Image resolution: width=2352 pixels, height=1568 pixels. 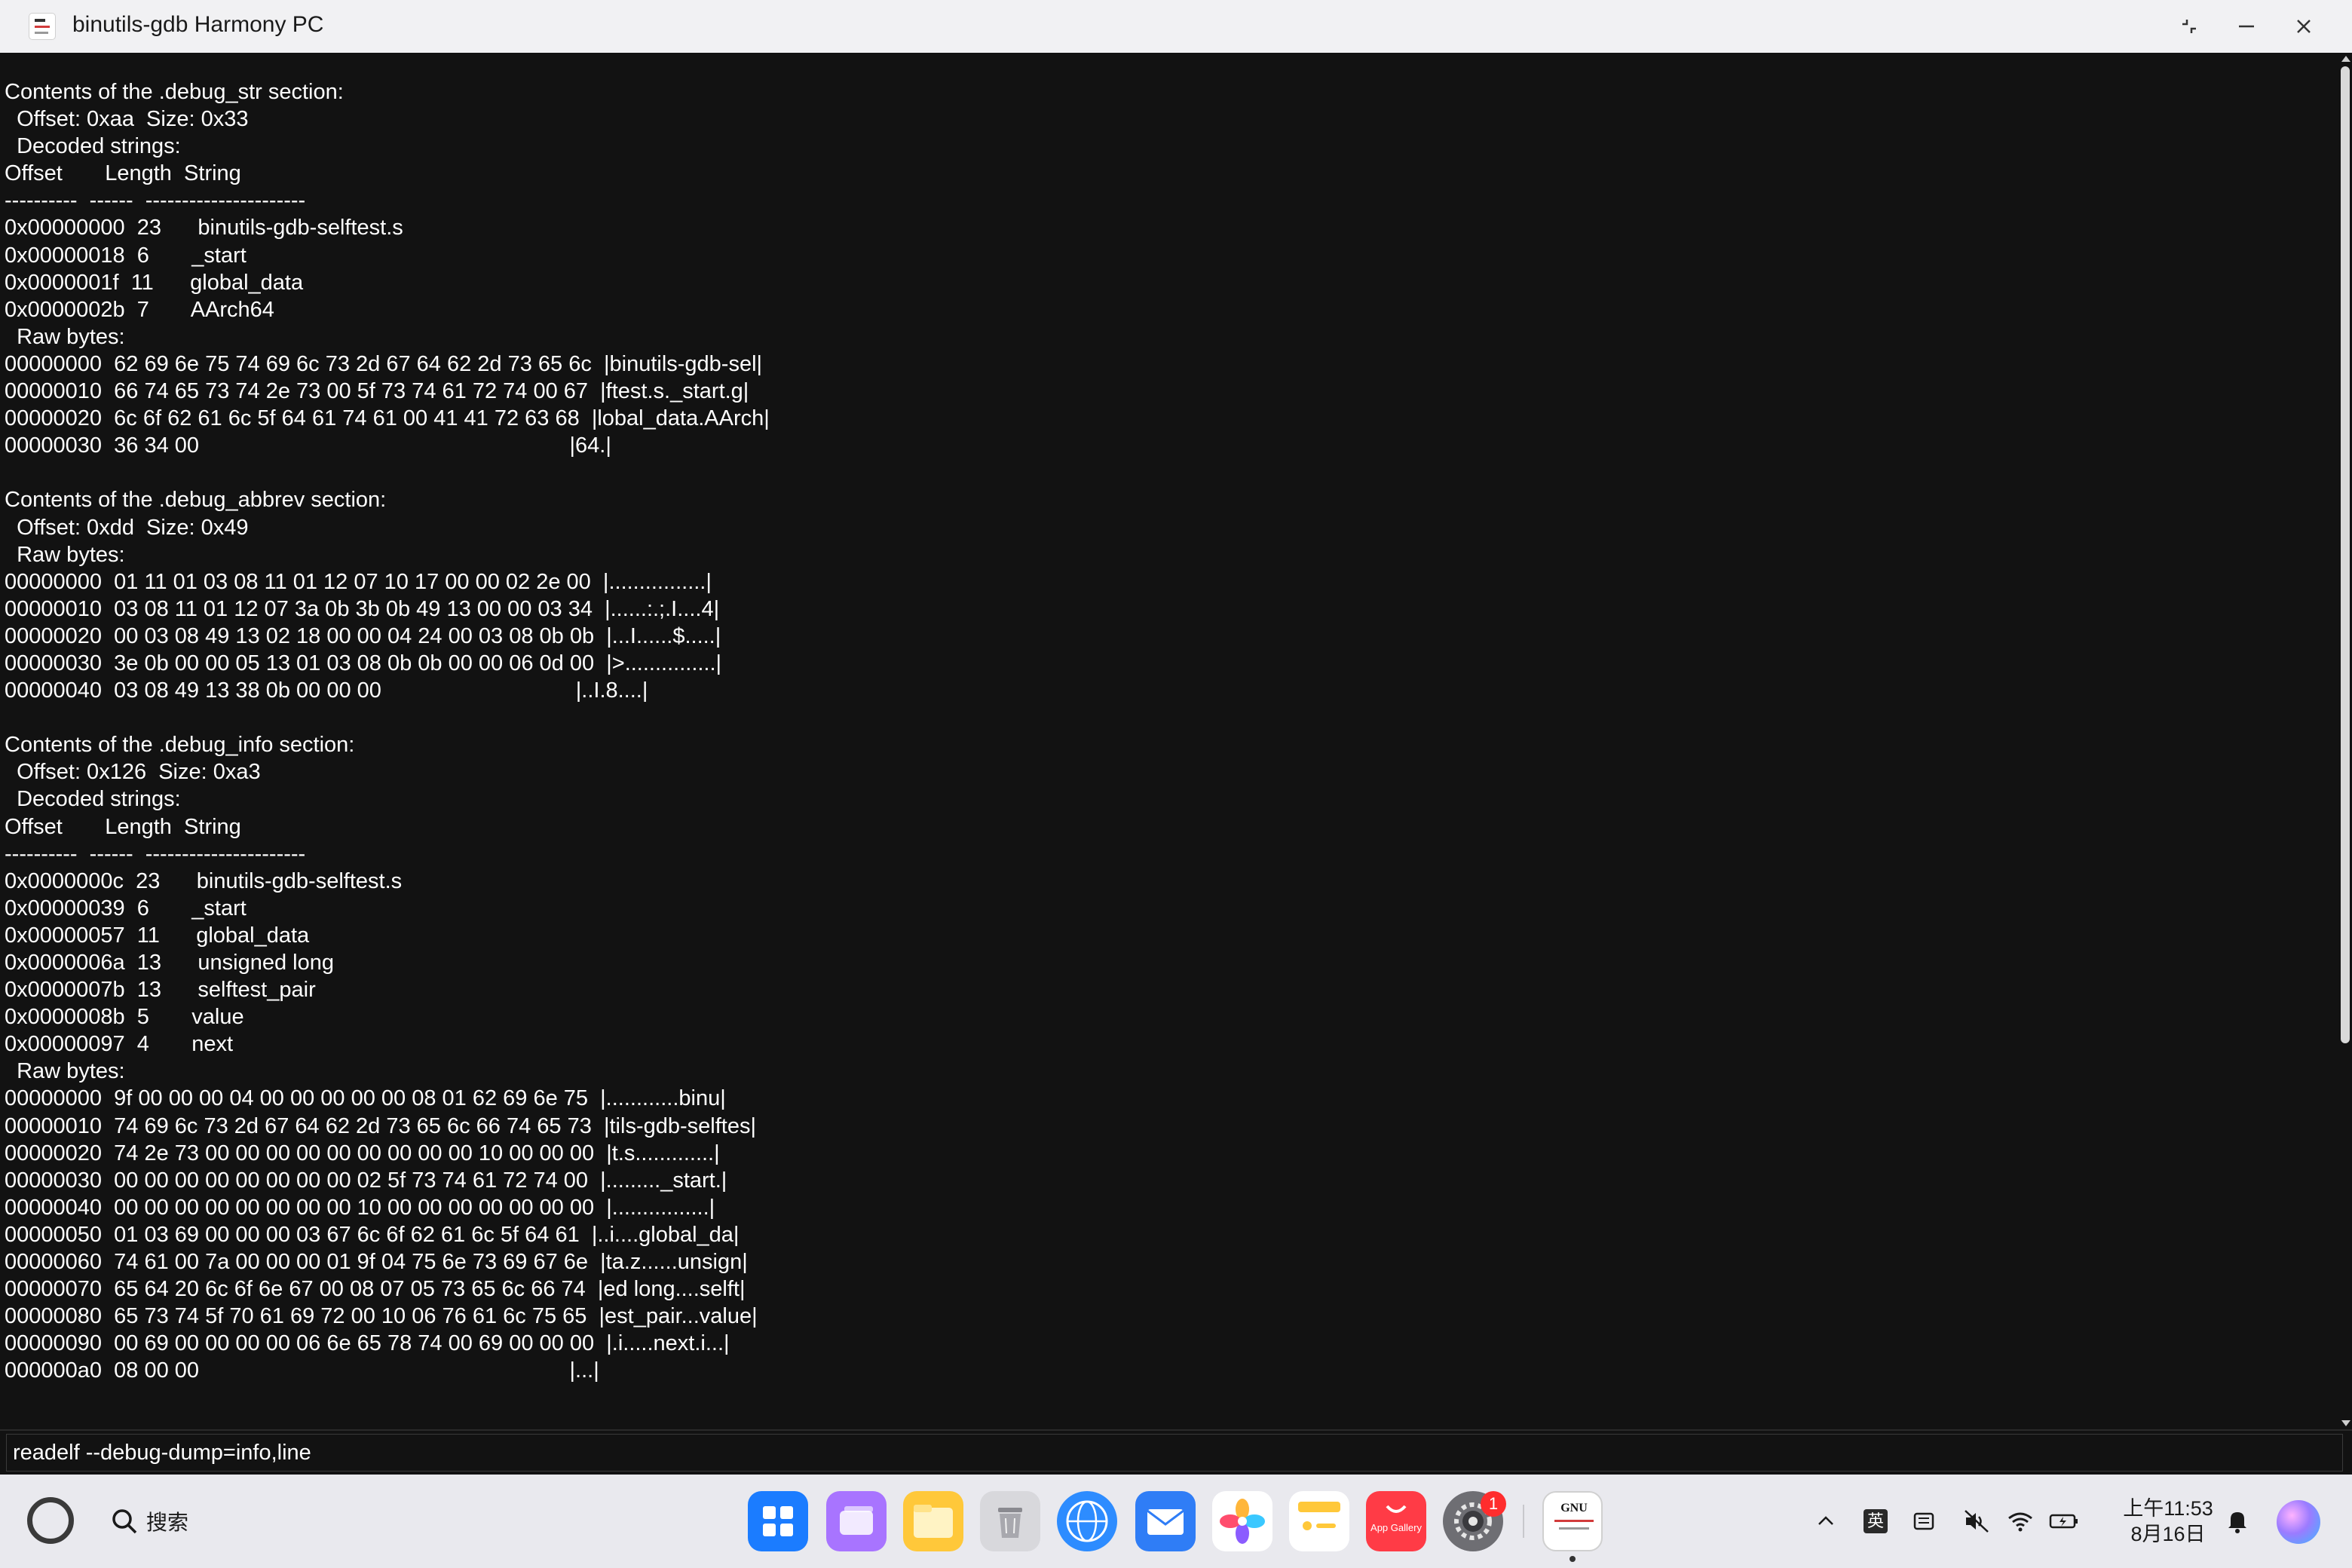 I want to click on mail-icon, so click(x=1165, y=1521).